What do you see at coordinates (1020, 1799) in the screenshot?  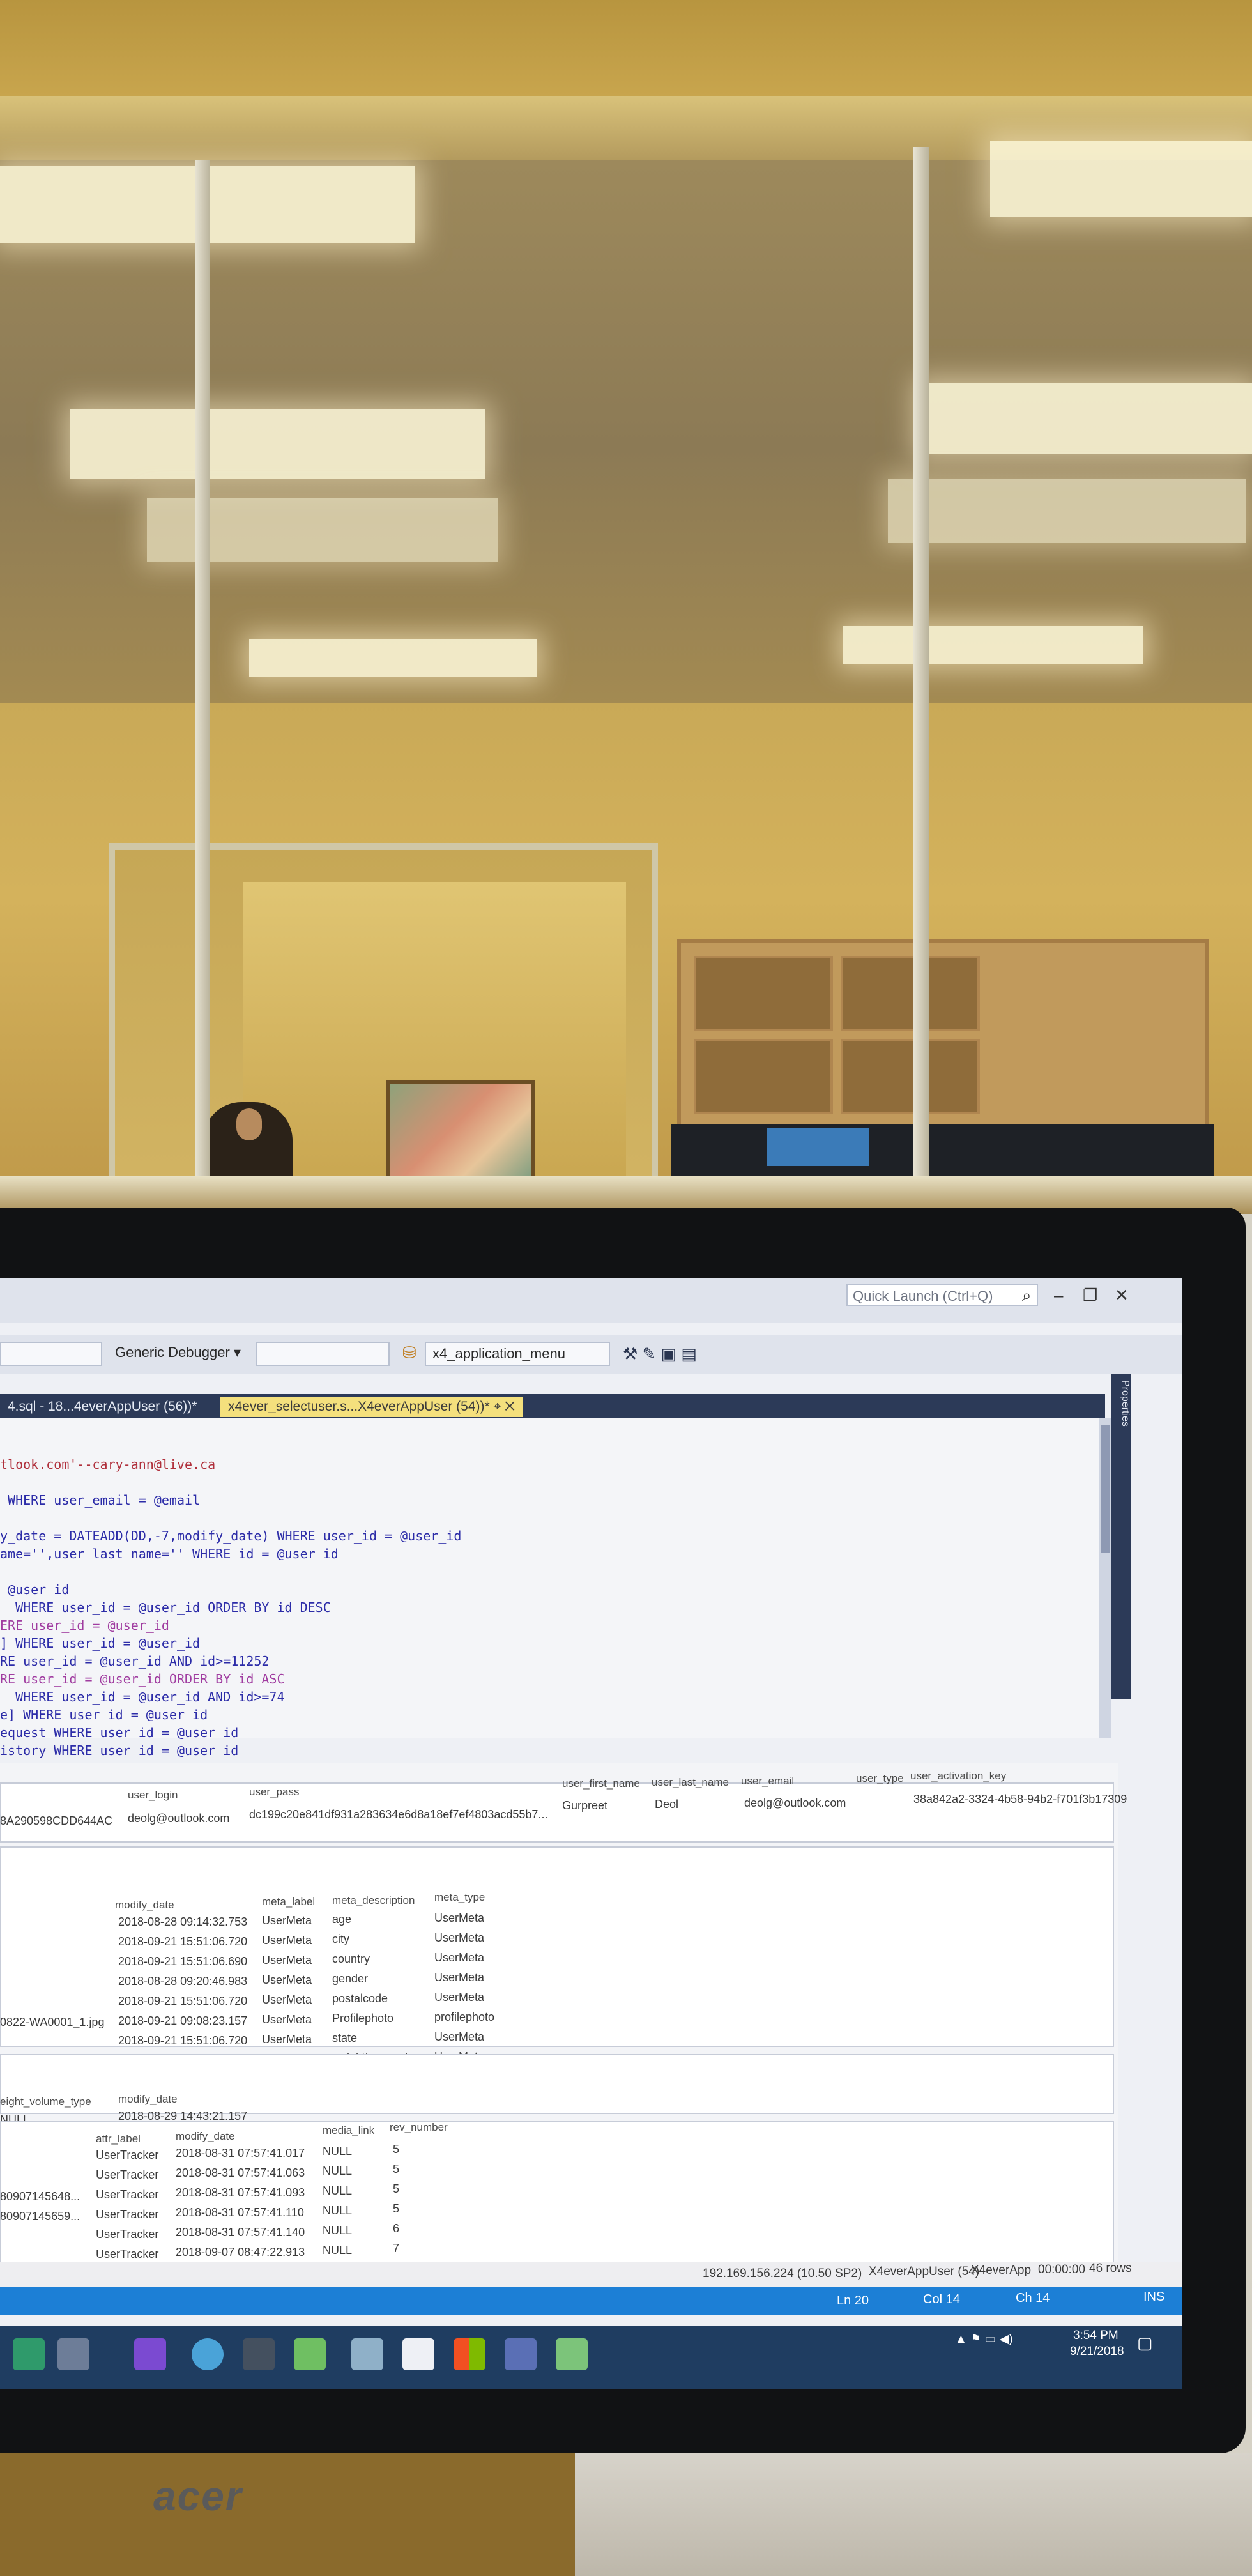 I see `grid-cell: 38a842a2-3324-4b58-94b2-f701f3b17309` at bounding box center [1020, 1799].